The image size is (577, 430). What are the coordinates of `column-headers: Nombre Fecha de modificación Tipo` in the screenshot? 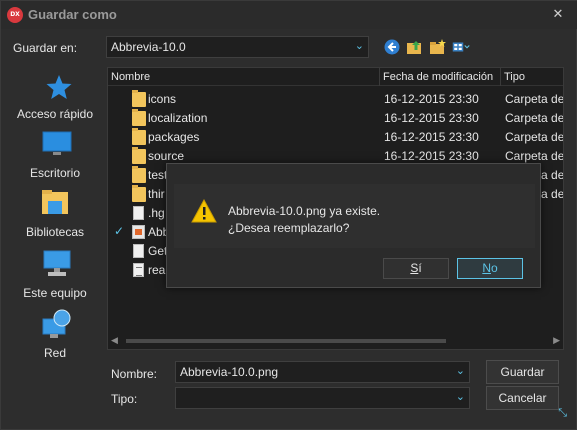 It's located at (335, 77).